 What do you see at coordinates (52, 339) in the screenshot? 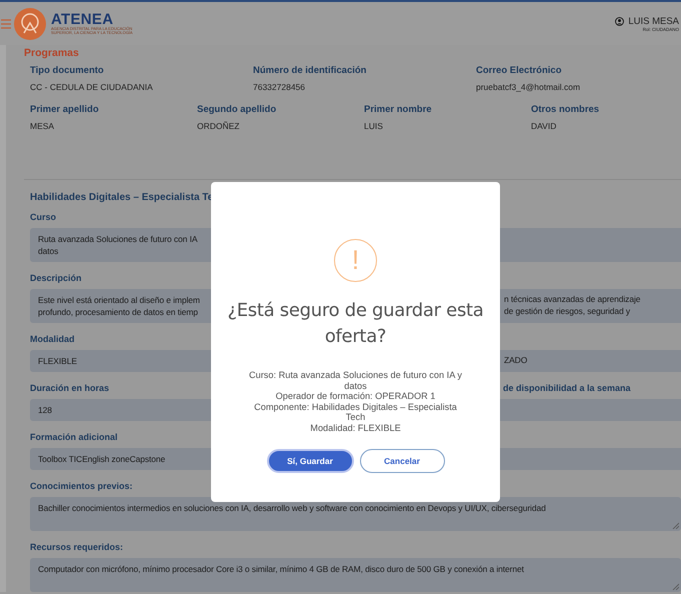
I see `field-label: Modalidad` at bounding box center [52, 339].